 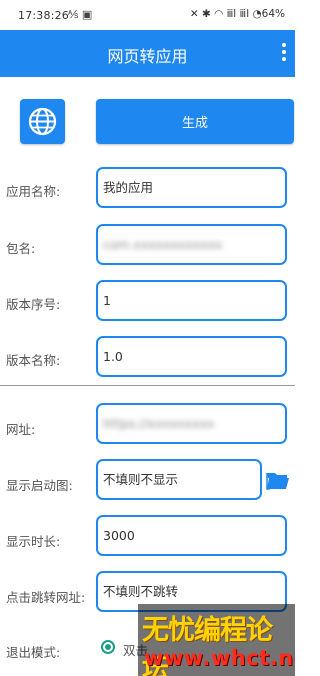 I want to click on globe-icon-button, so click(x=42, y=121).